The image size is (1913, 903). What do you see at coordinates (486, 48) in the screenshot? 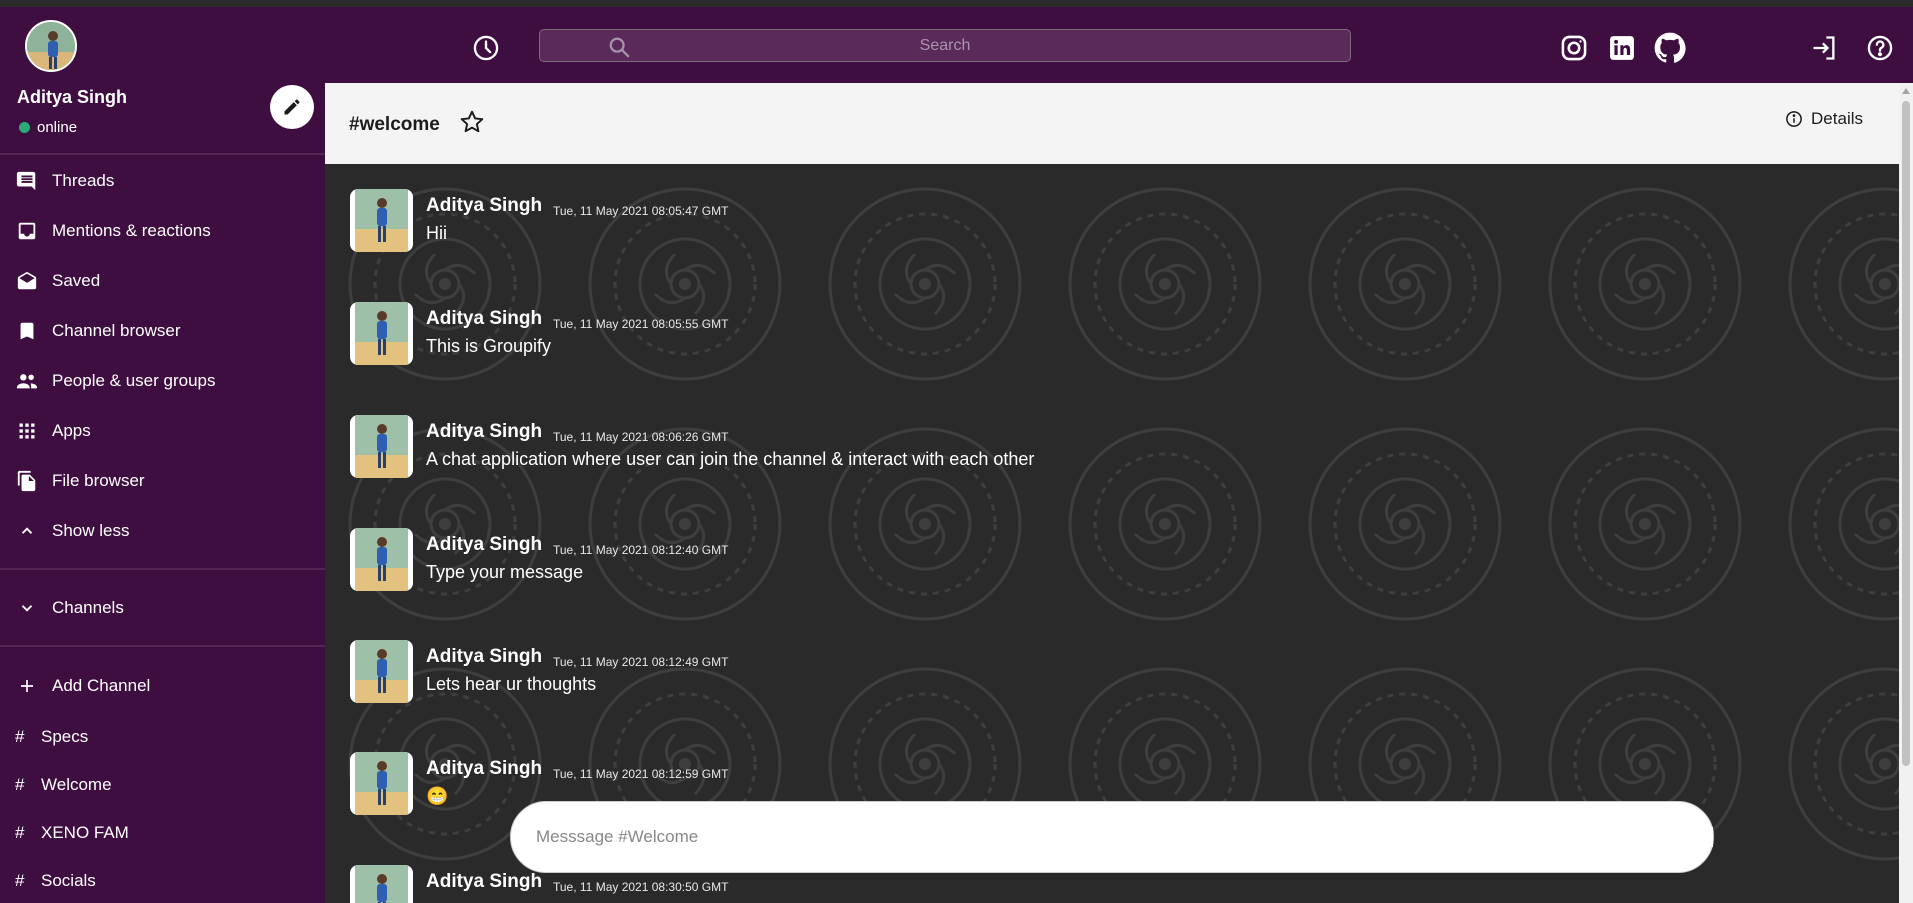
I see `history-icon` at bounding box center [486, 48].